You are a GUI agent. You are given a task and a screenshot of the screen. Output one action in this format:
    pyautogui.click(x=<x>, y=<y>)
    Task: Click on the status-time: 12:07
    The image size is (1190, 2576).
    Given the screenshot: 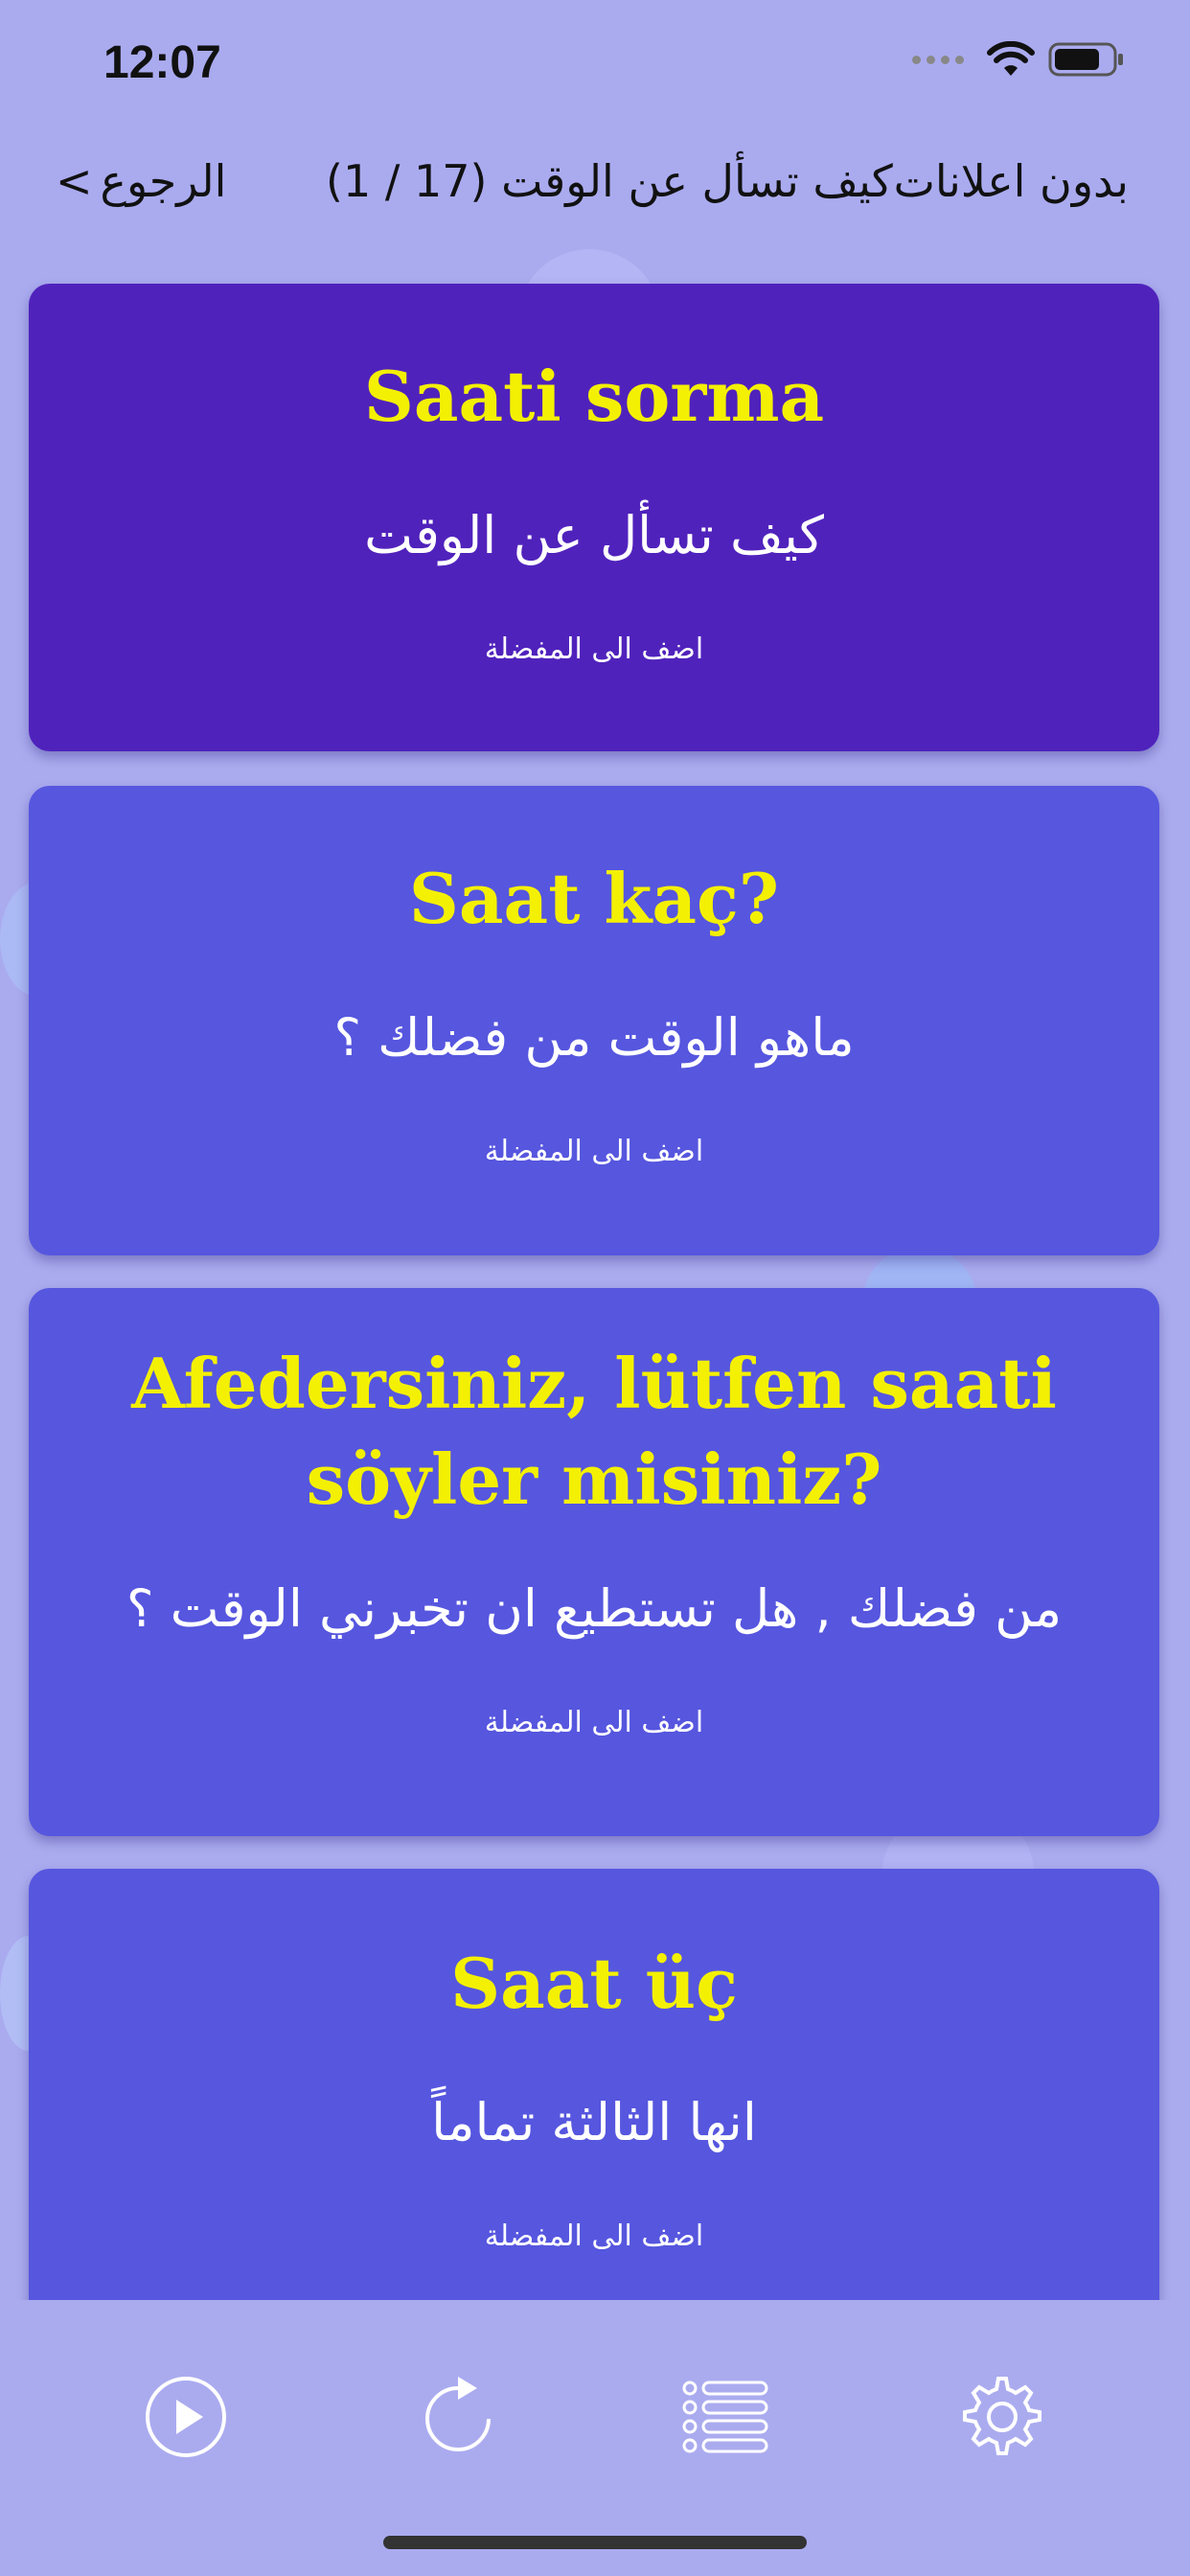 What is the action you would take?
    pyautogui.click(x=162, y=63)
    